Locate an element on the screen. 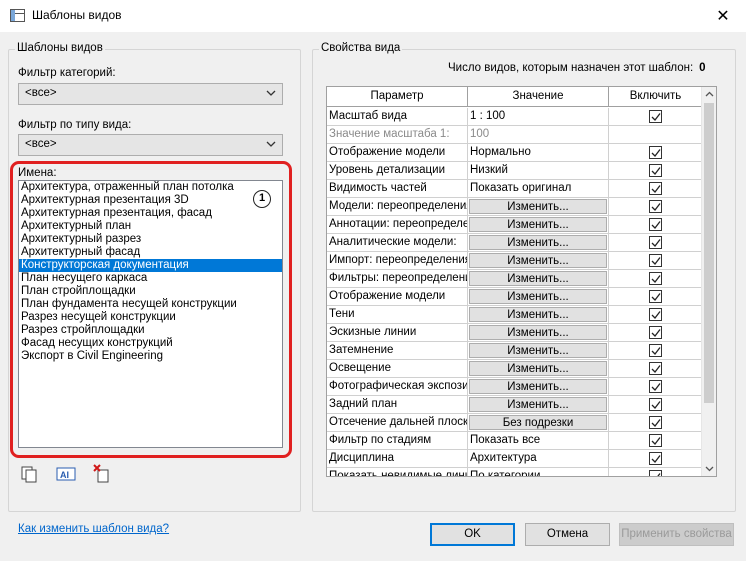  param-cell: Аннотации: переопределения is located at coordinates (397, 225).